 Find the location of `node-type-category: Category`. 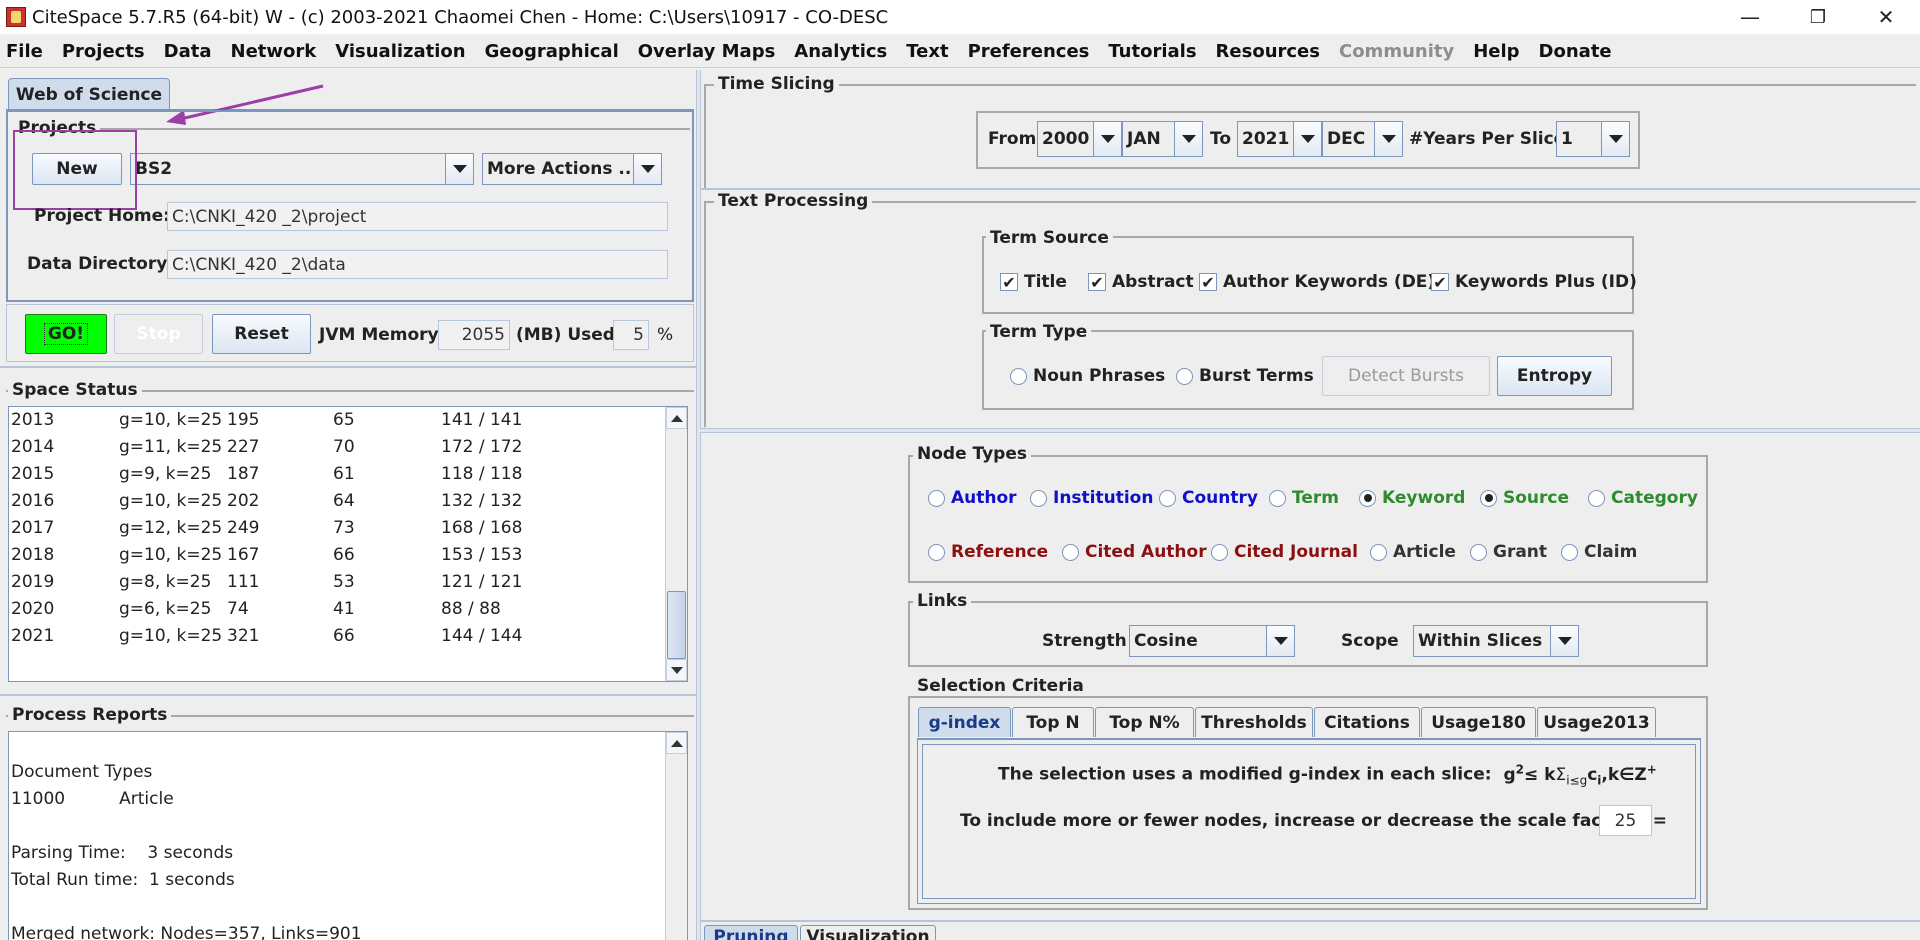

node-type-category: Category is located at coordinates (1643, 498).